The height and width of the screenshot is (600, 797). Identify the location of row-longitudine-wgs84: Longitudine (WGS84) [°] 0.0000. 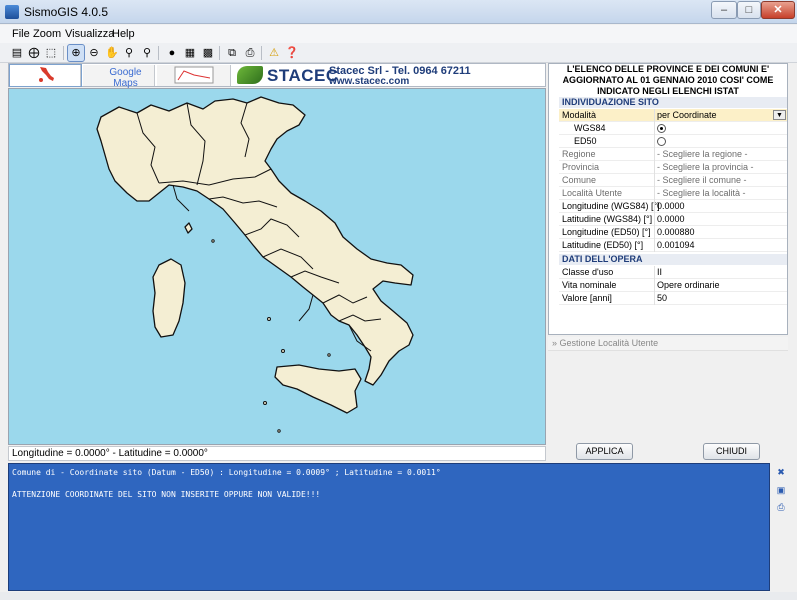
(673, 206).